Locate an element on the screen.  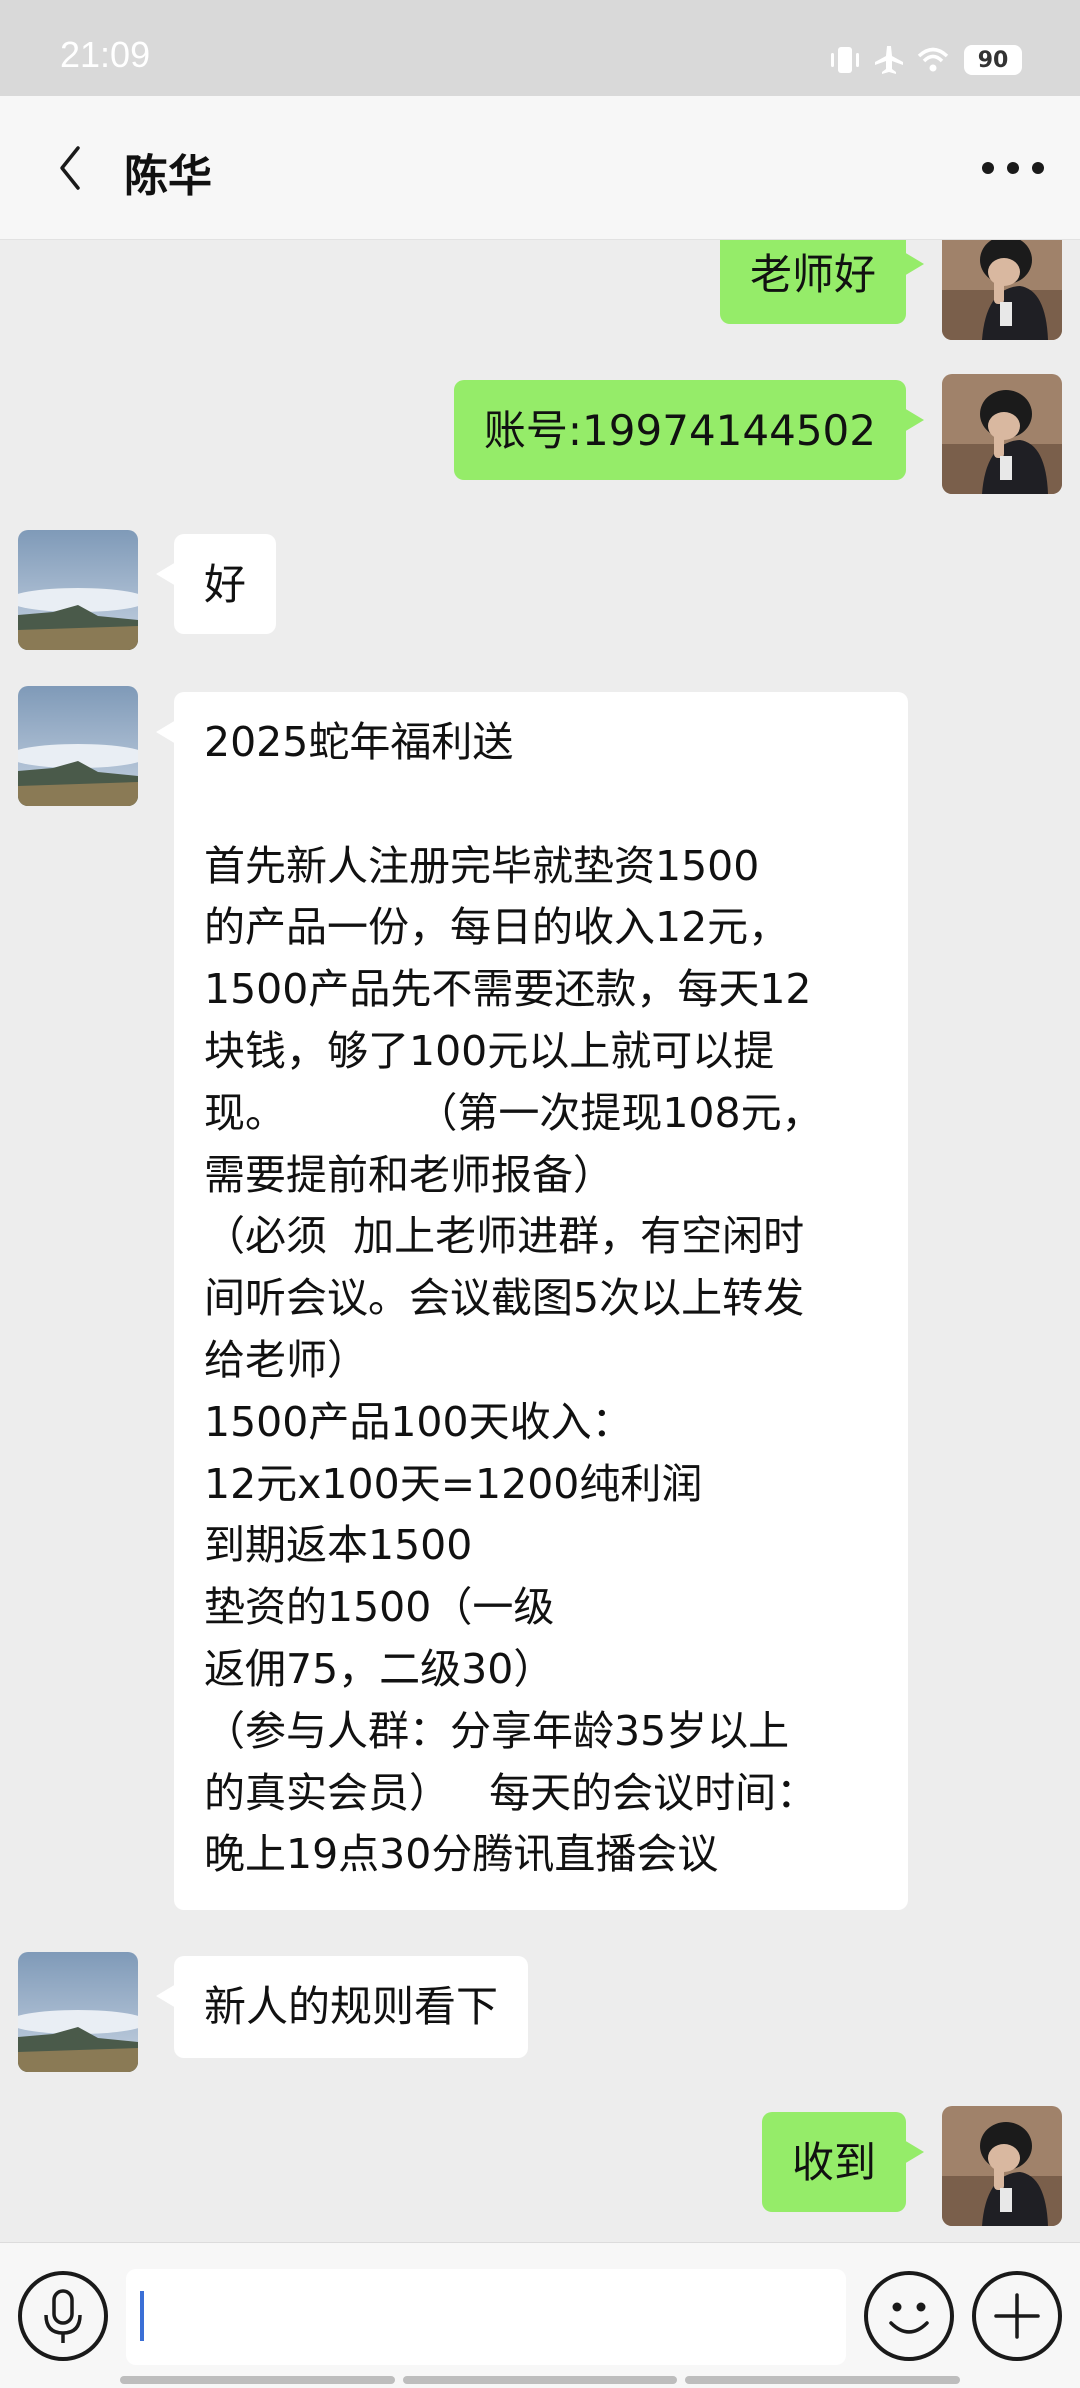
message-bubble-outgoing: 收到 is located at coordinates (843, 2162).